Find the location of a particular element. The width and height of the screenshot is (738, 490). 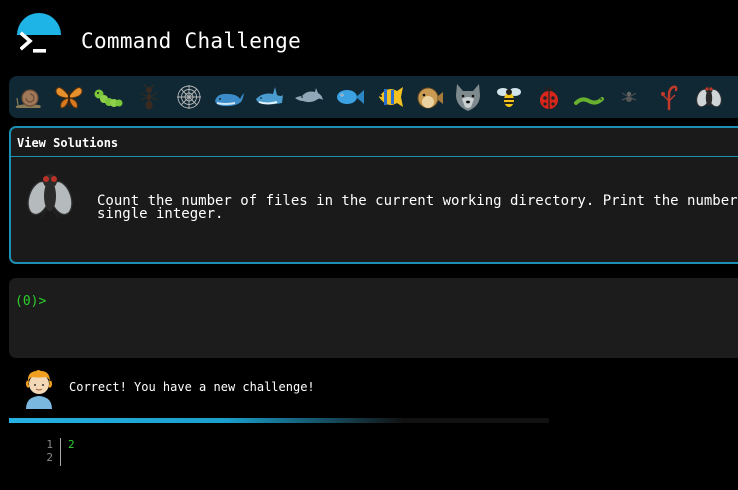

dolphin-icon is located at coordinates (309, 97).